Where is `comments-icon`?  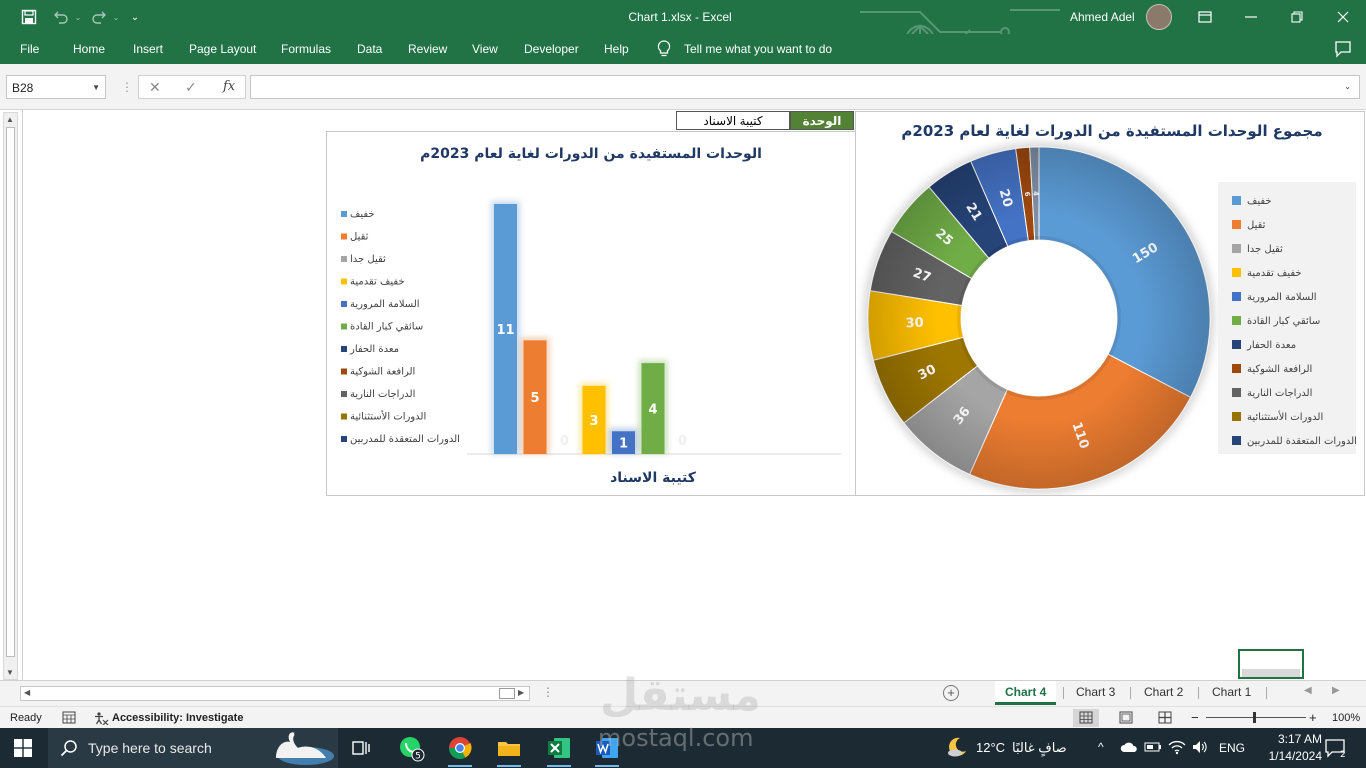 comments-icon is located at coordinates (1343, 49).